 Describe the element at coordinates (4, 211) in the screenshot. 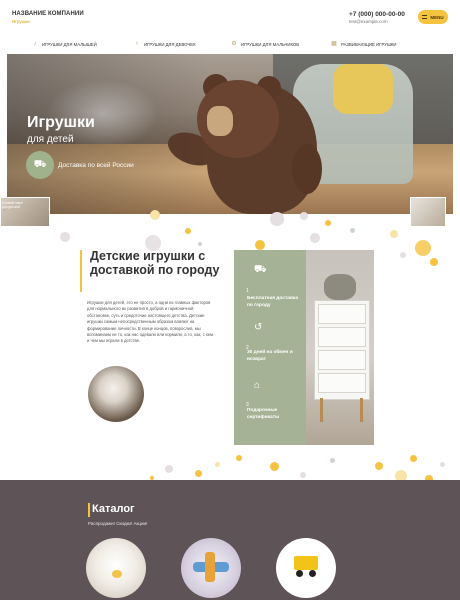

I see `chevron-left-icon: ‹` at that location.